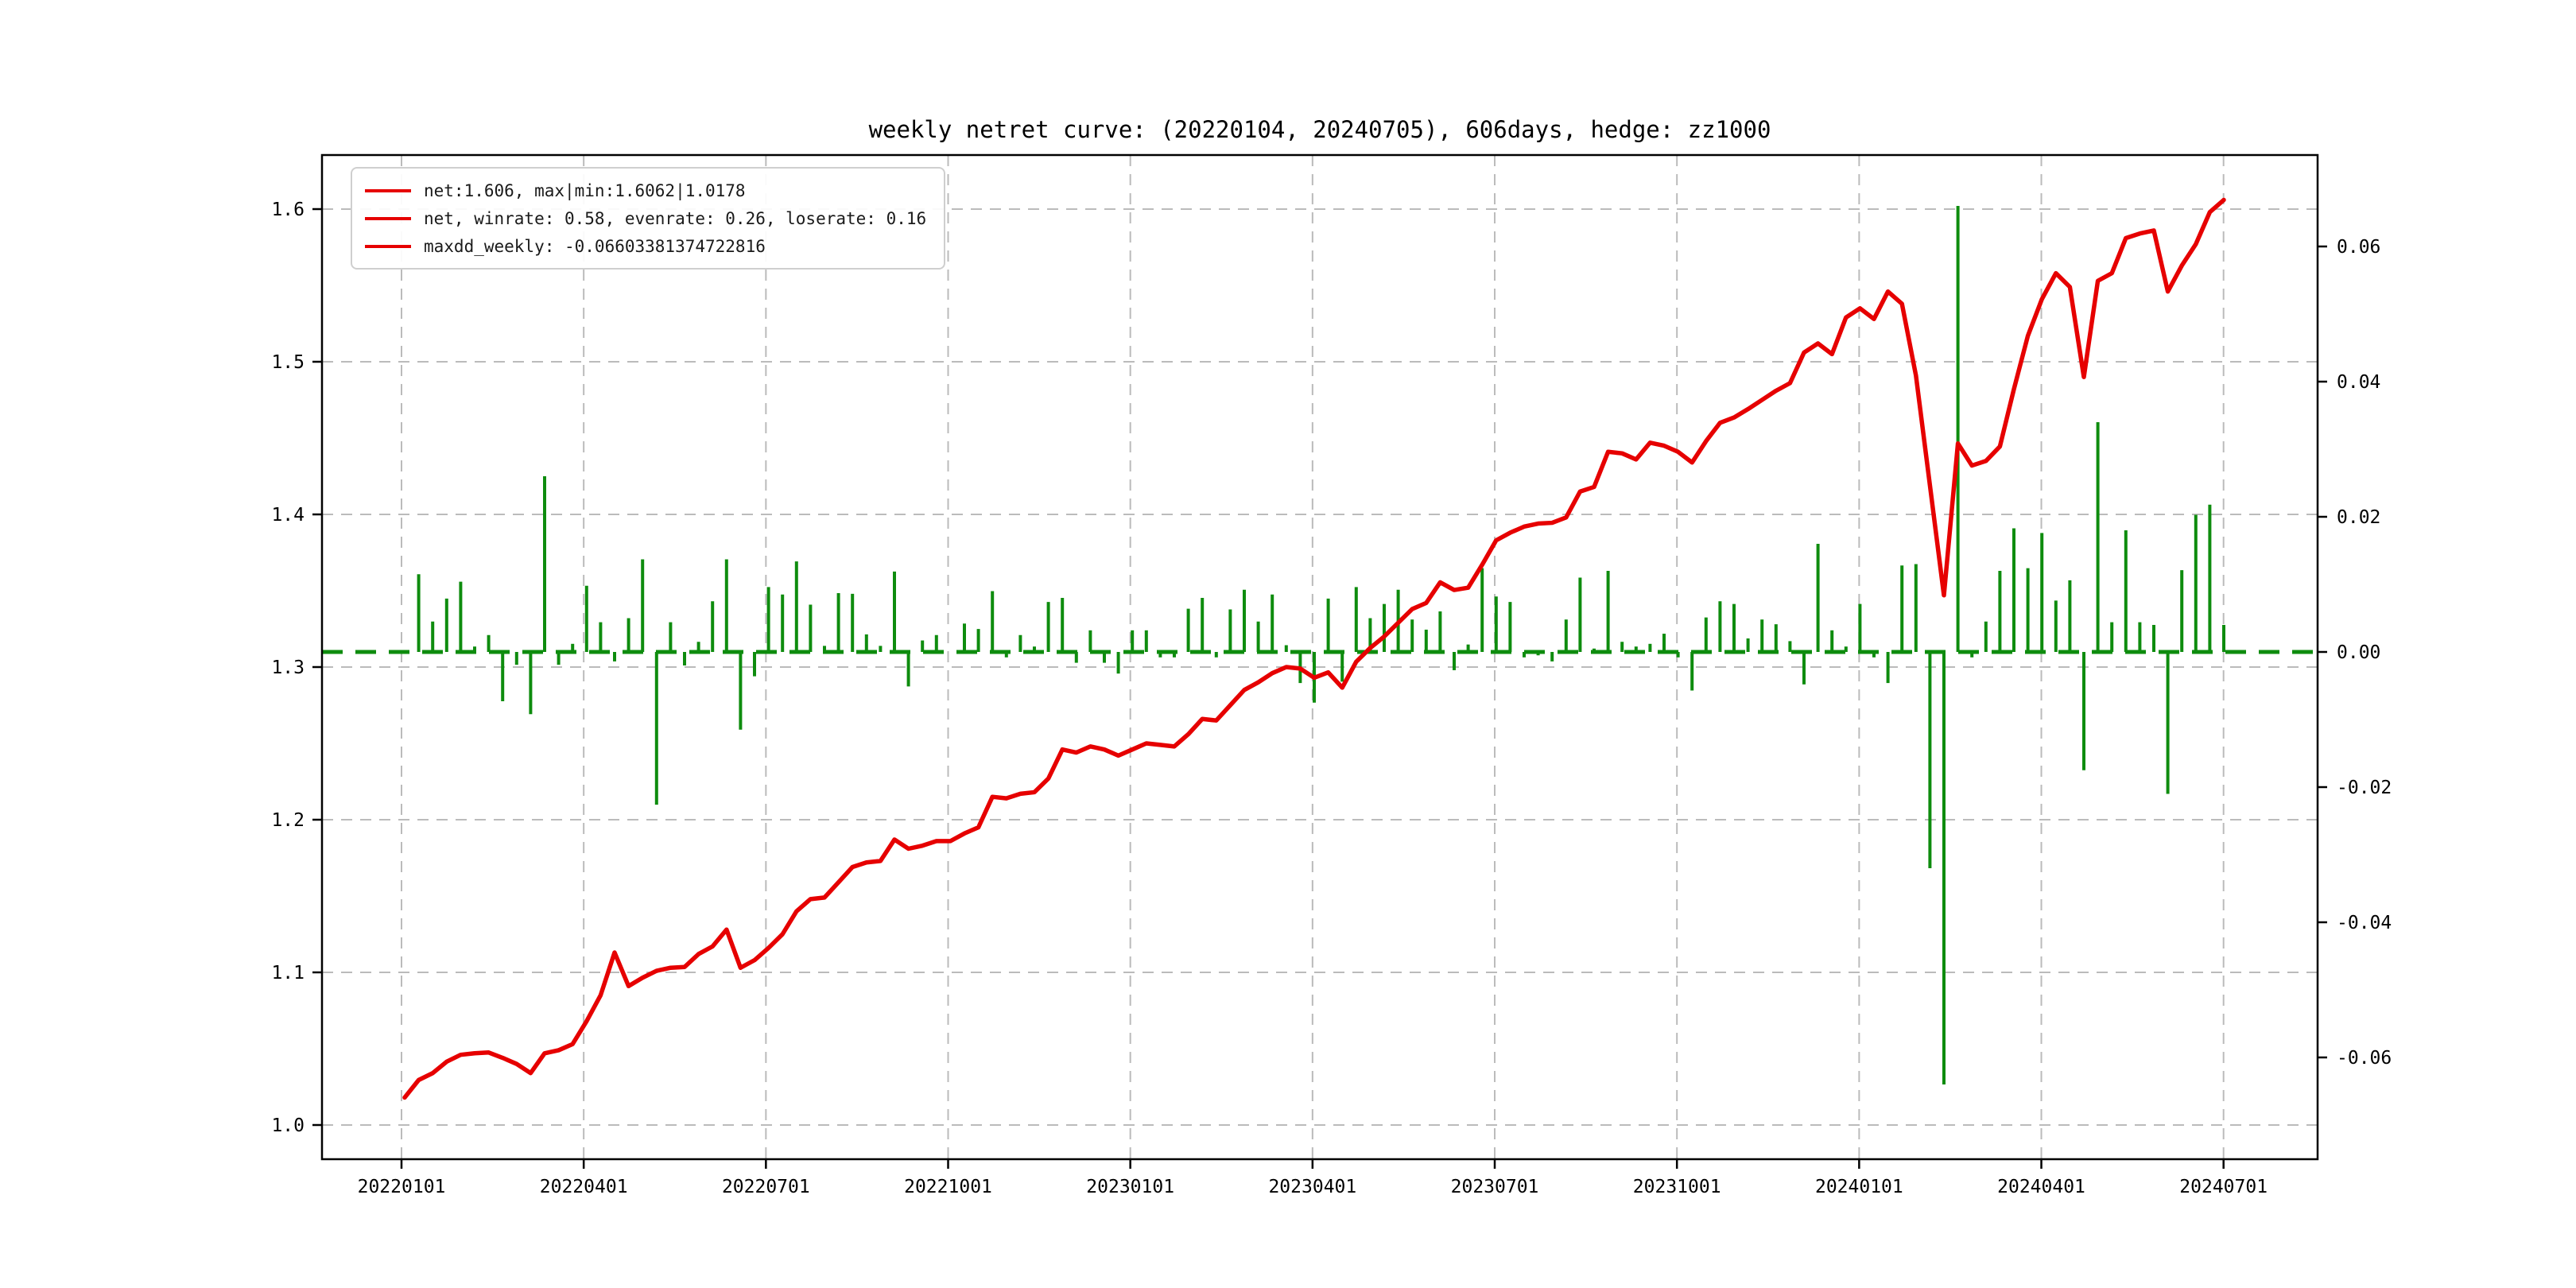 This screenshot has width=2576, height=1288. What do you see at coordinates (288, 1126) in the screenshot?
I see `y-left-tick-label: 1.0` at bounding box center [288, 1126].